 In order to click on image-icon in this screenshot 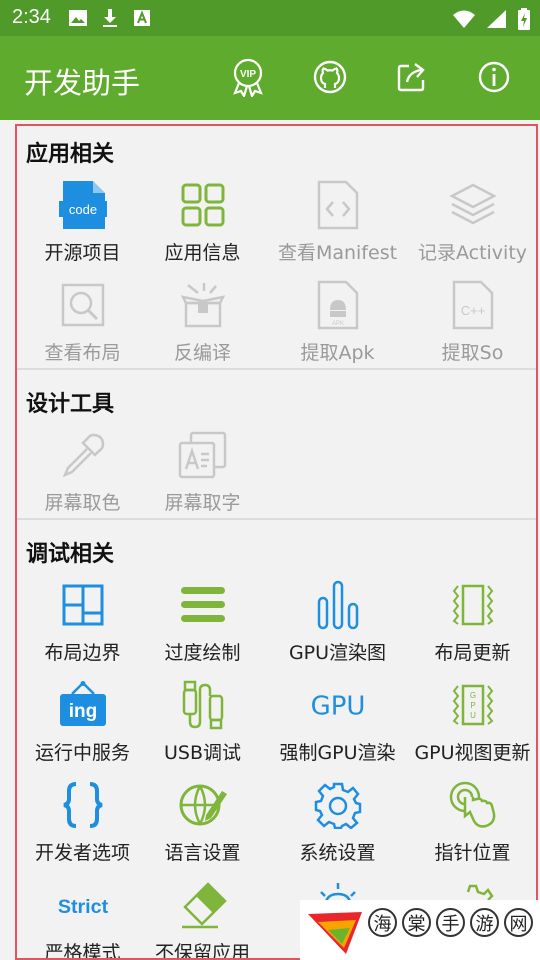, I will do `click(78, 20)`.